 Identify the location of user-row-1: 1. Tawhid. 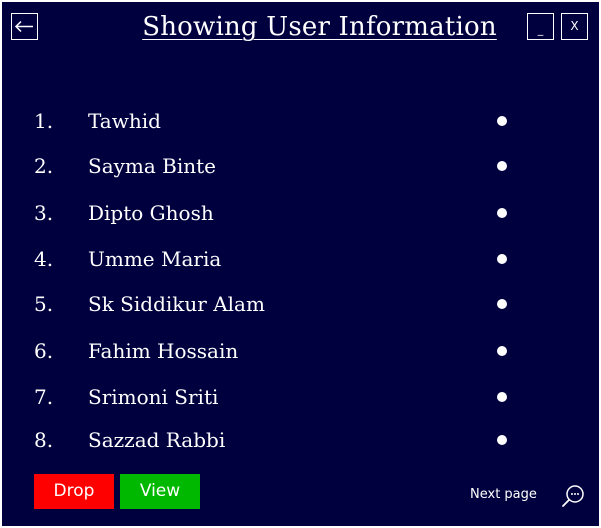
(300, 121).